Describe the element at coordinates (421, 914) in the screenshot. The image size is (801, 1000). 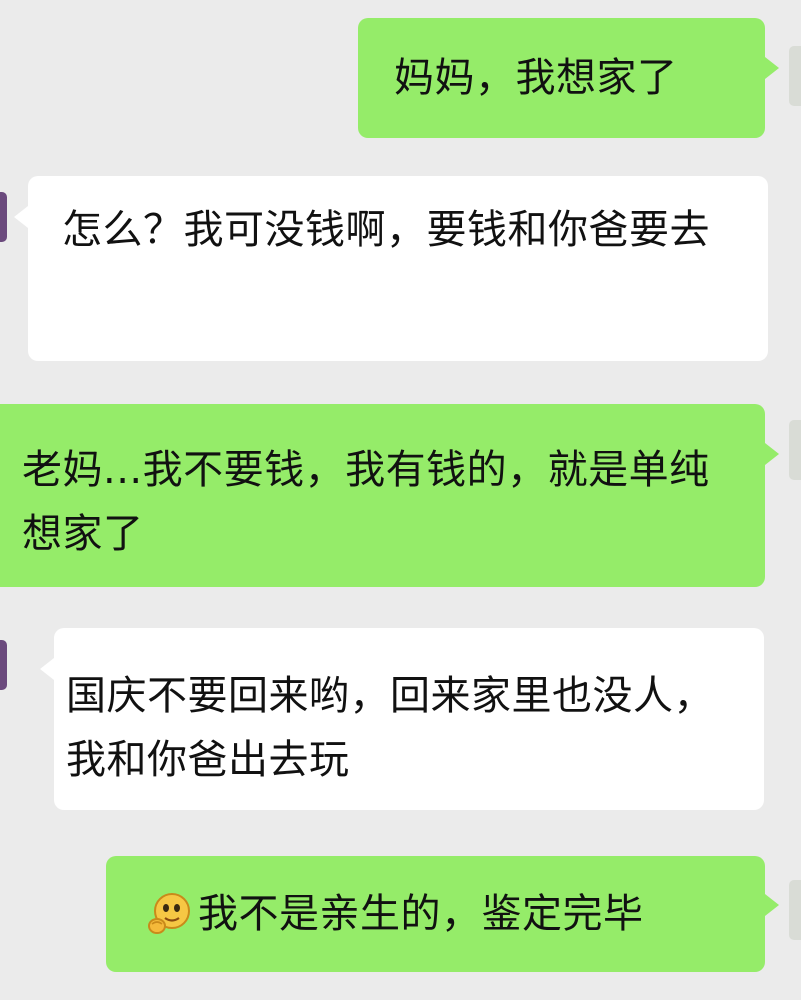
I see `message-text: 我不是亲生的，鉴定完毕` at that location.